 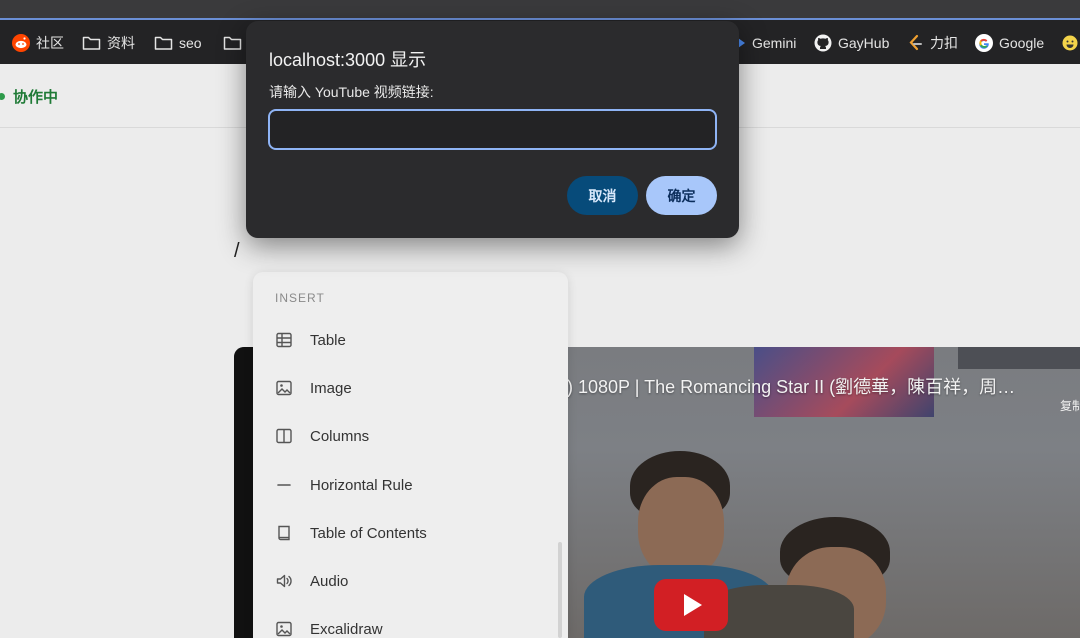 I want to click on bookmark-label: Gemini, so click(x=774, y=43).